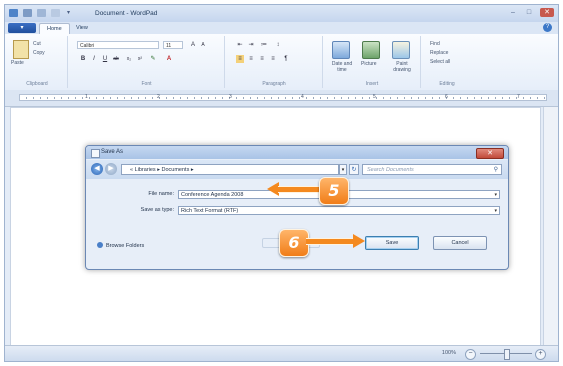  I want to click on browse-folders-toggle: Browse Folders, so click(120, 245).